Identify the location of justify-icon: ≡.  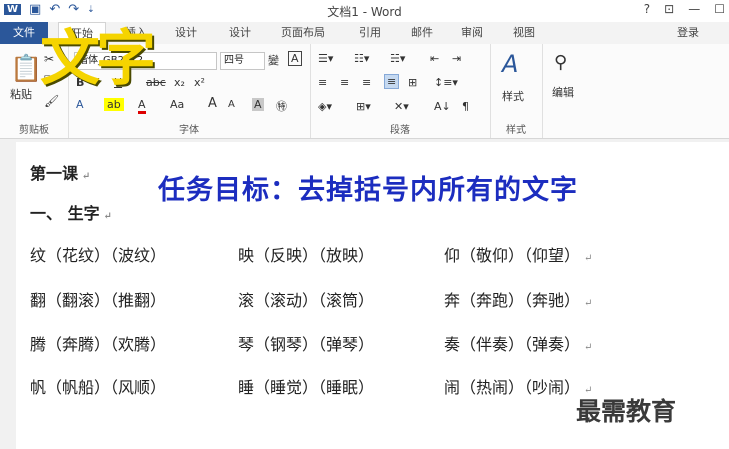
(392, 81).